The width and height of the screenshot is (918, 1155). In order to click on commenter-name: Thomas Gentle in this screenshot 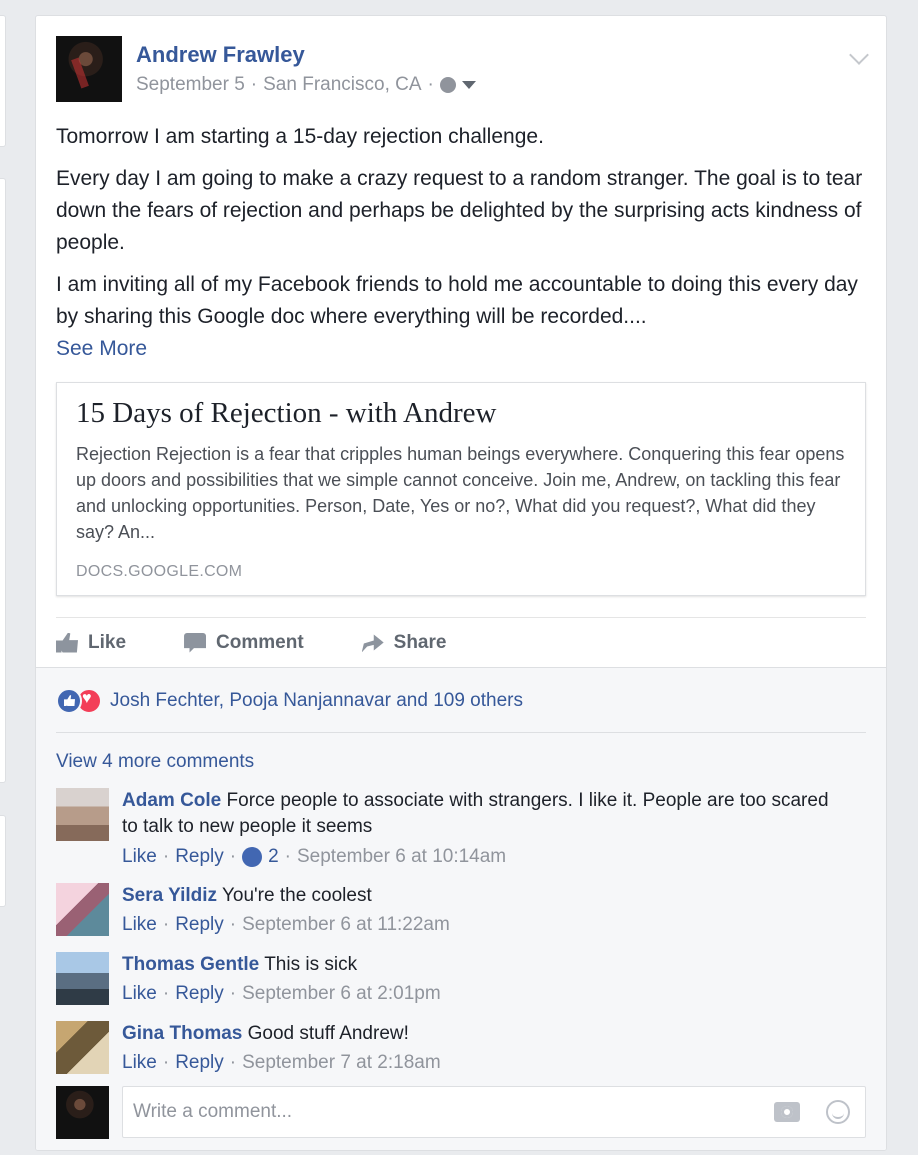, I will do `click(190, 964)`.